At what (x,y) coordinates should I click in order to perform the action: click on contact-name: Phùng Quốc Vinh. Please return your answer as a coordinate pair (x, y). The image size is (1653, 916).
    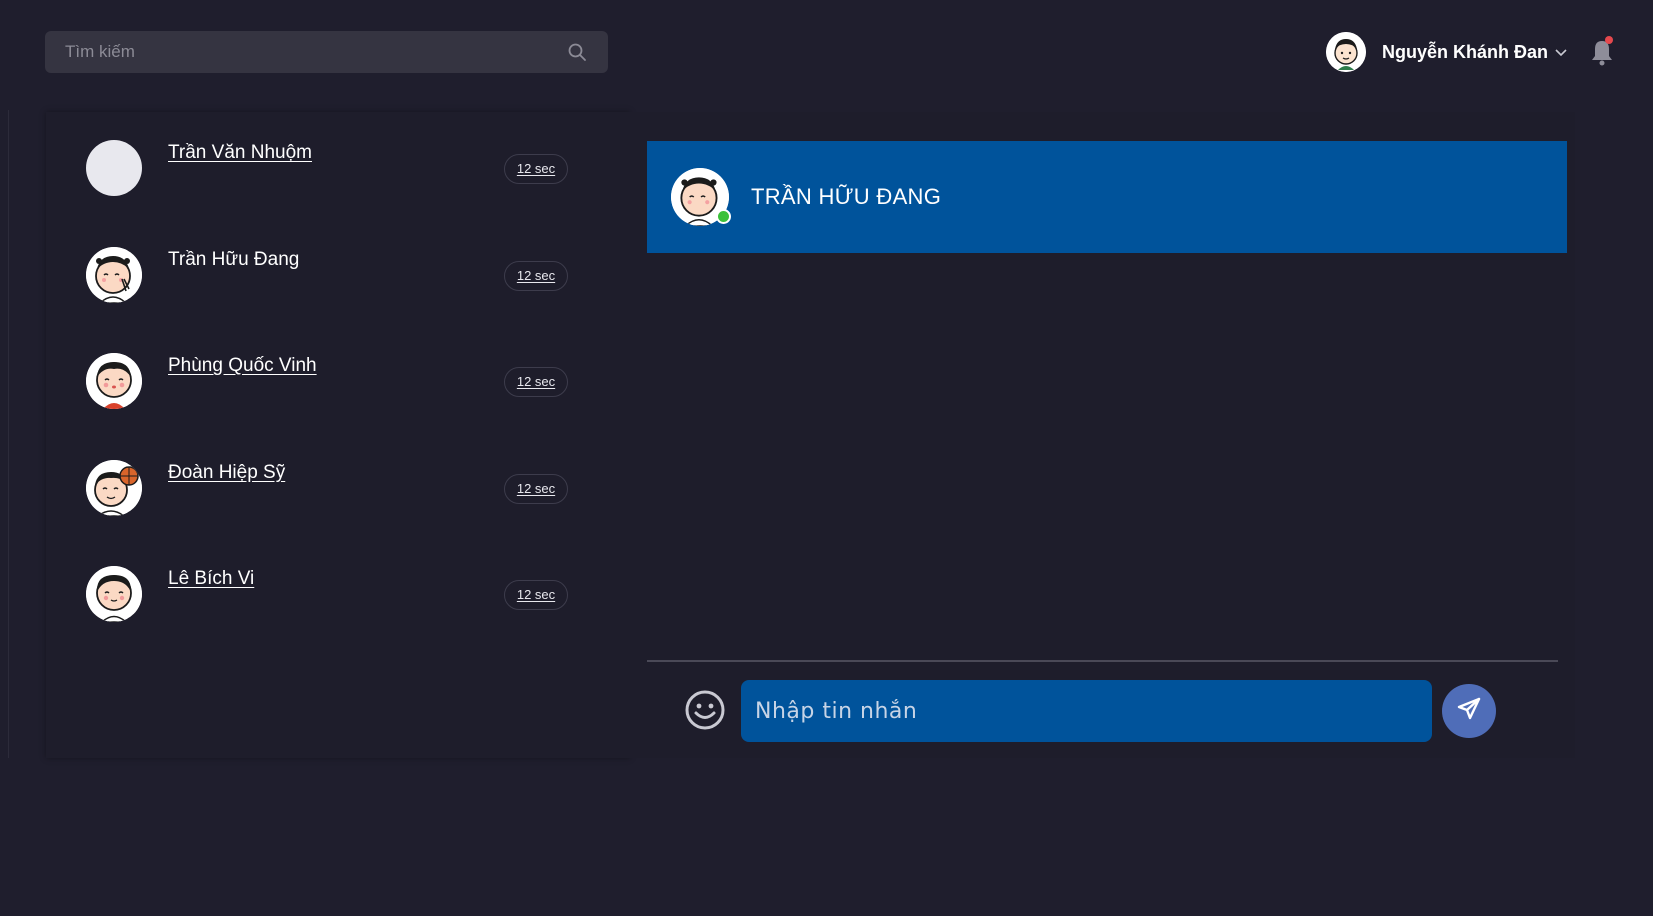
    Looking at the image, I should click on (242, 366).